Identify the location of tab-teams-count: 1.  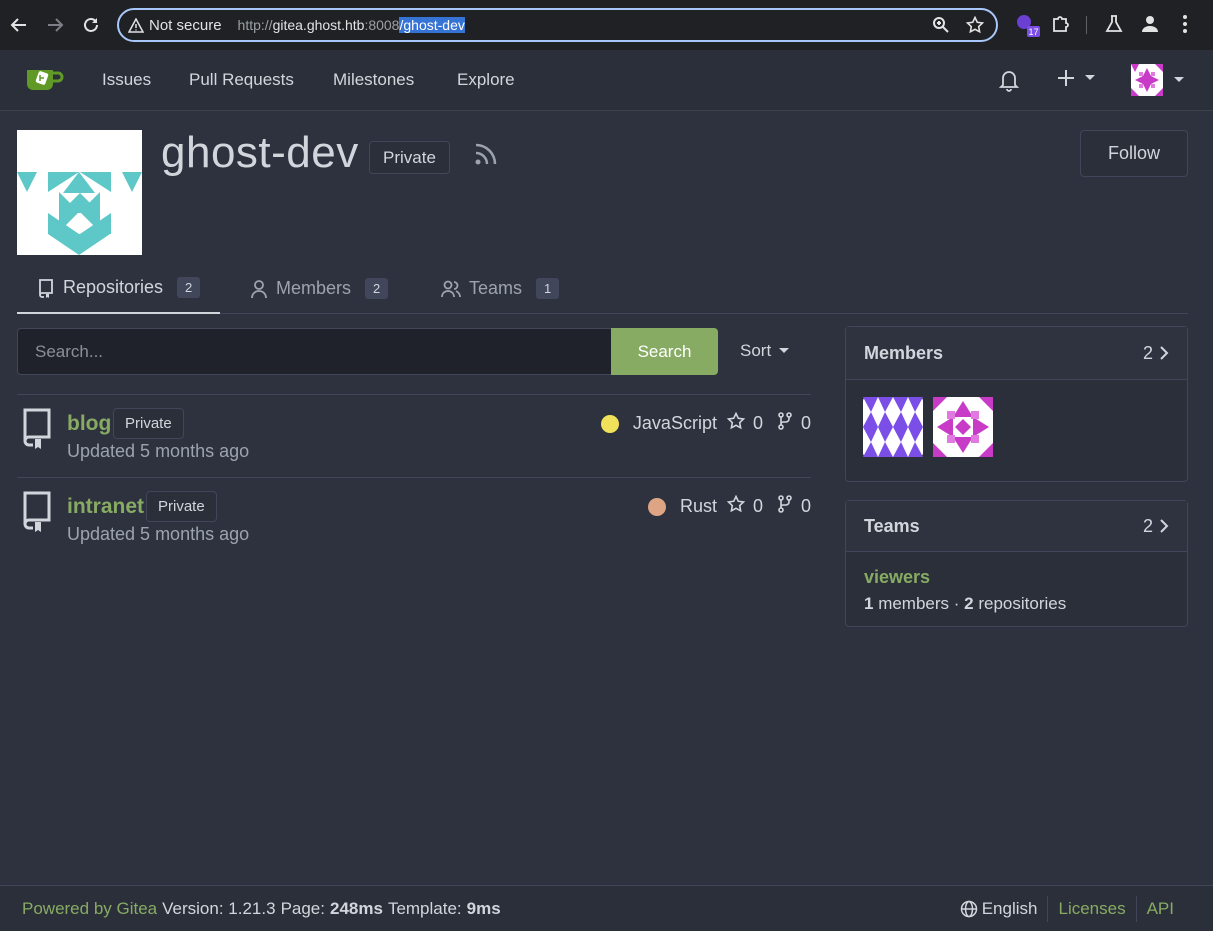
(548, 288).